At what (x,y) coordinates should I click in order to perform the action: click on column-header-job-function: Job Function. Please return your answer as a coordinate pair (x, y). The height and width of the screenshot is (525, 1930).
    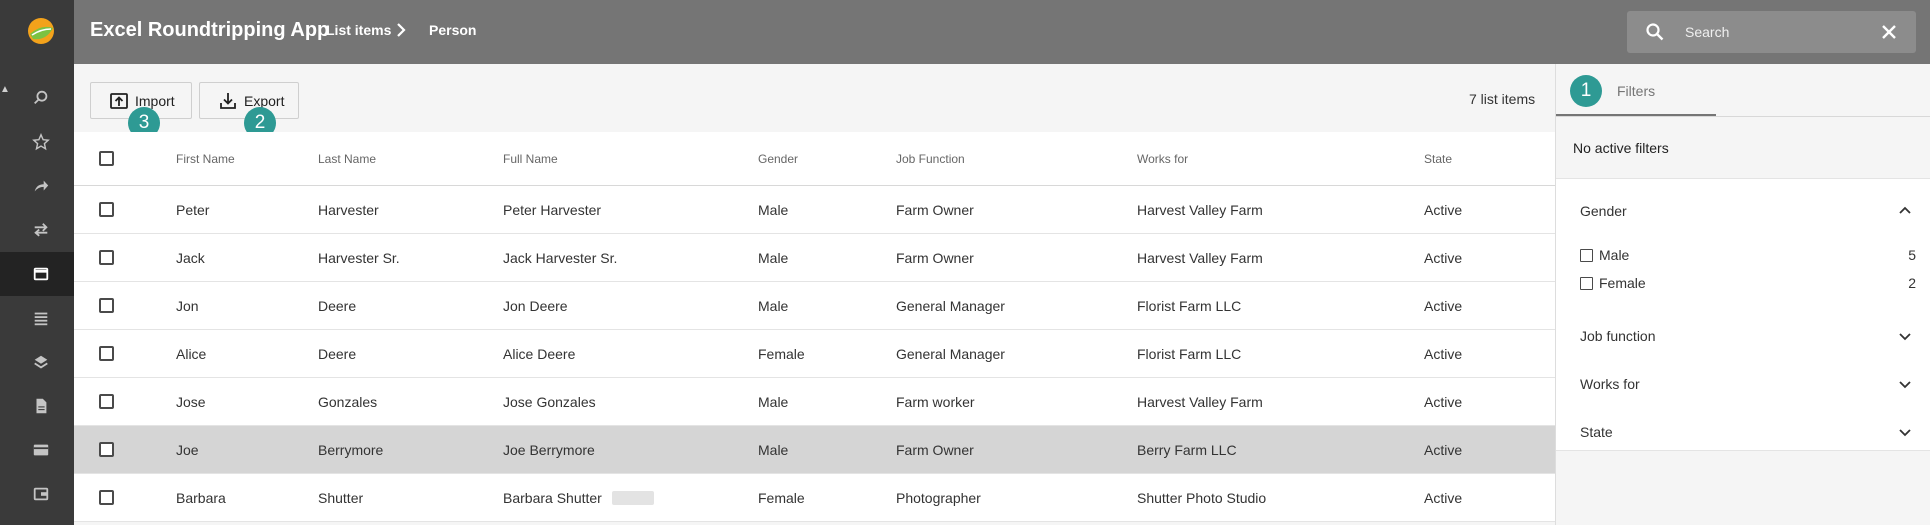
    Looking at the image, I should click on (930, 158).